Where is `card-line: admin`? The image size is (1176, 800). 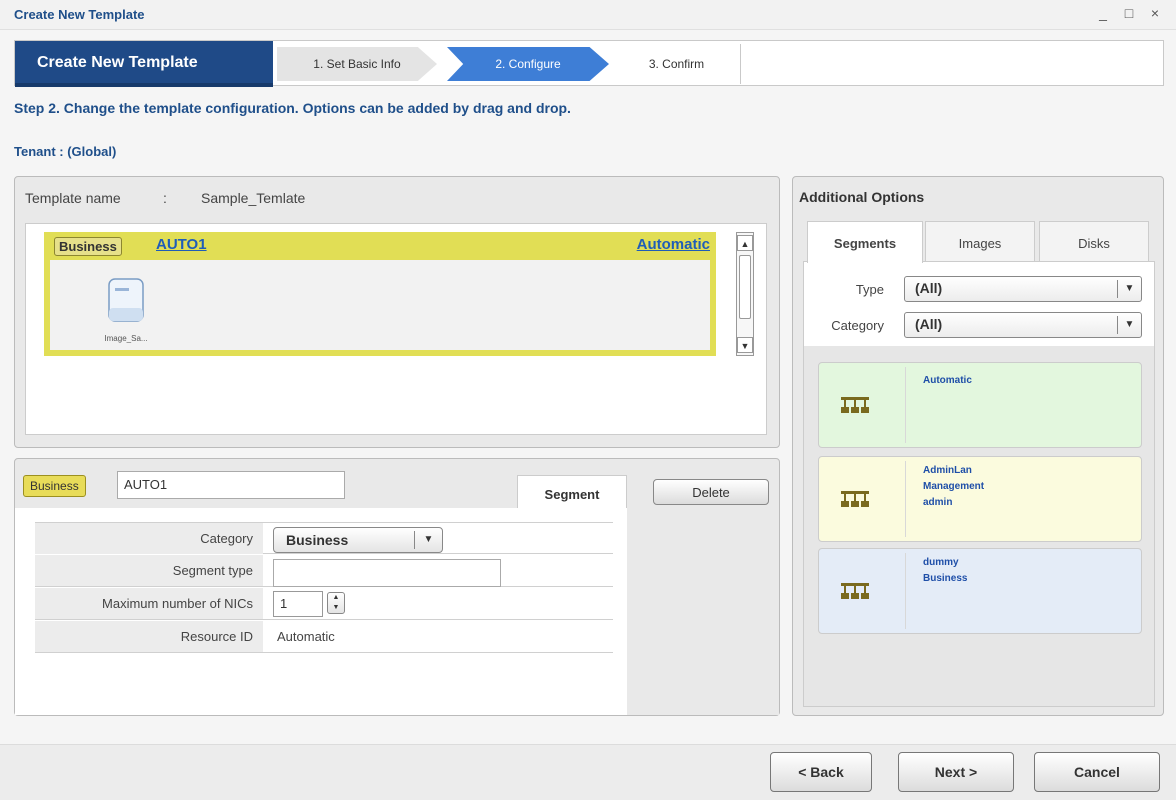
card-line: admin is located at coordinates (938, 502).